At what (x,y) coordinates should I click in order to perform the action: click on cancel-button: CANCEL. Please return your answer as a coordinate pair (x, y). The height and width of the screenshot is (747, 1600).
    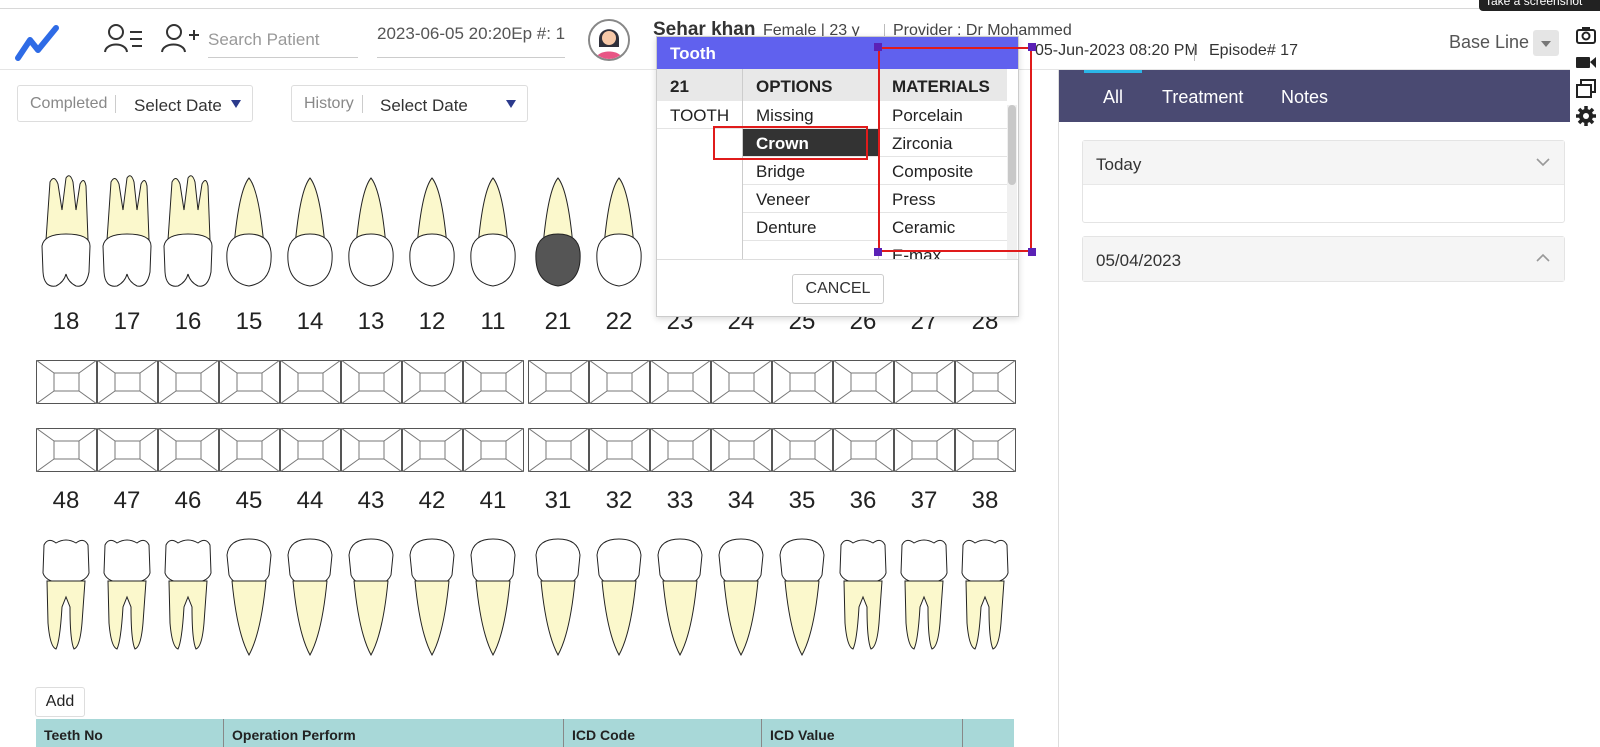
    Looking at the image, I should click on (838, 289).